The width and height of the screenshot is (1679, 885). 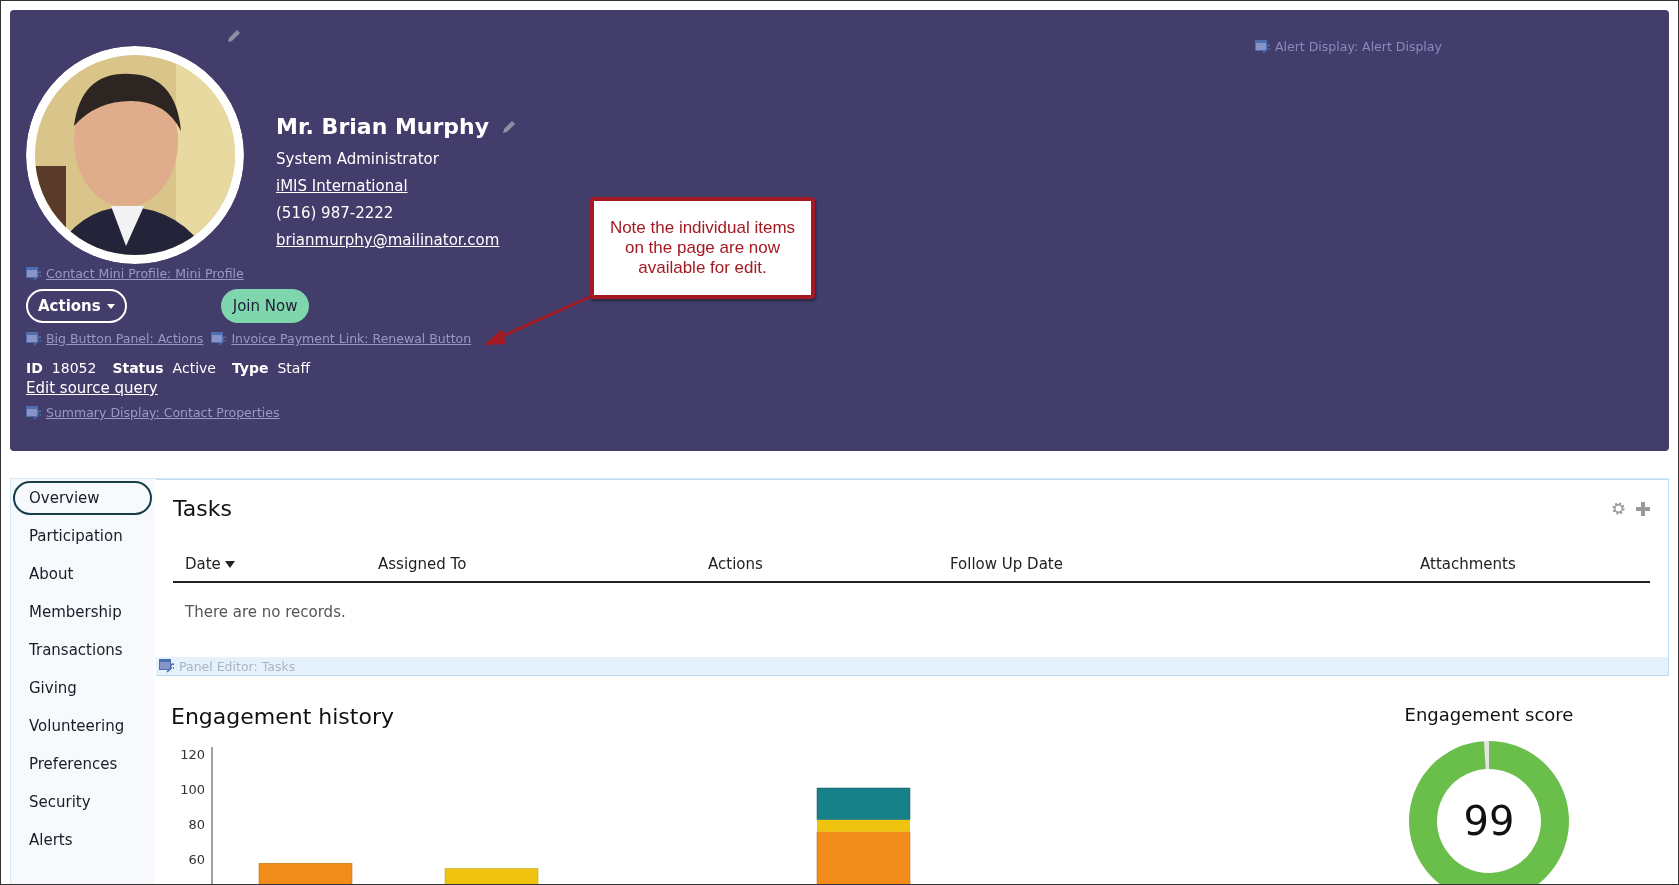 I want to click on settings-icon, so click(x=1618, y=508).